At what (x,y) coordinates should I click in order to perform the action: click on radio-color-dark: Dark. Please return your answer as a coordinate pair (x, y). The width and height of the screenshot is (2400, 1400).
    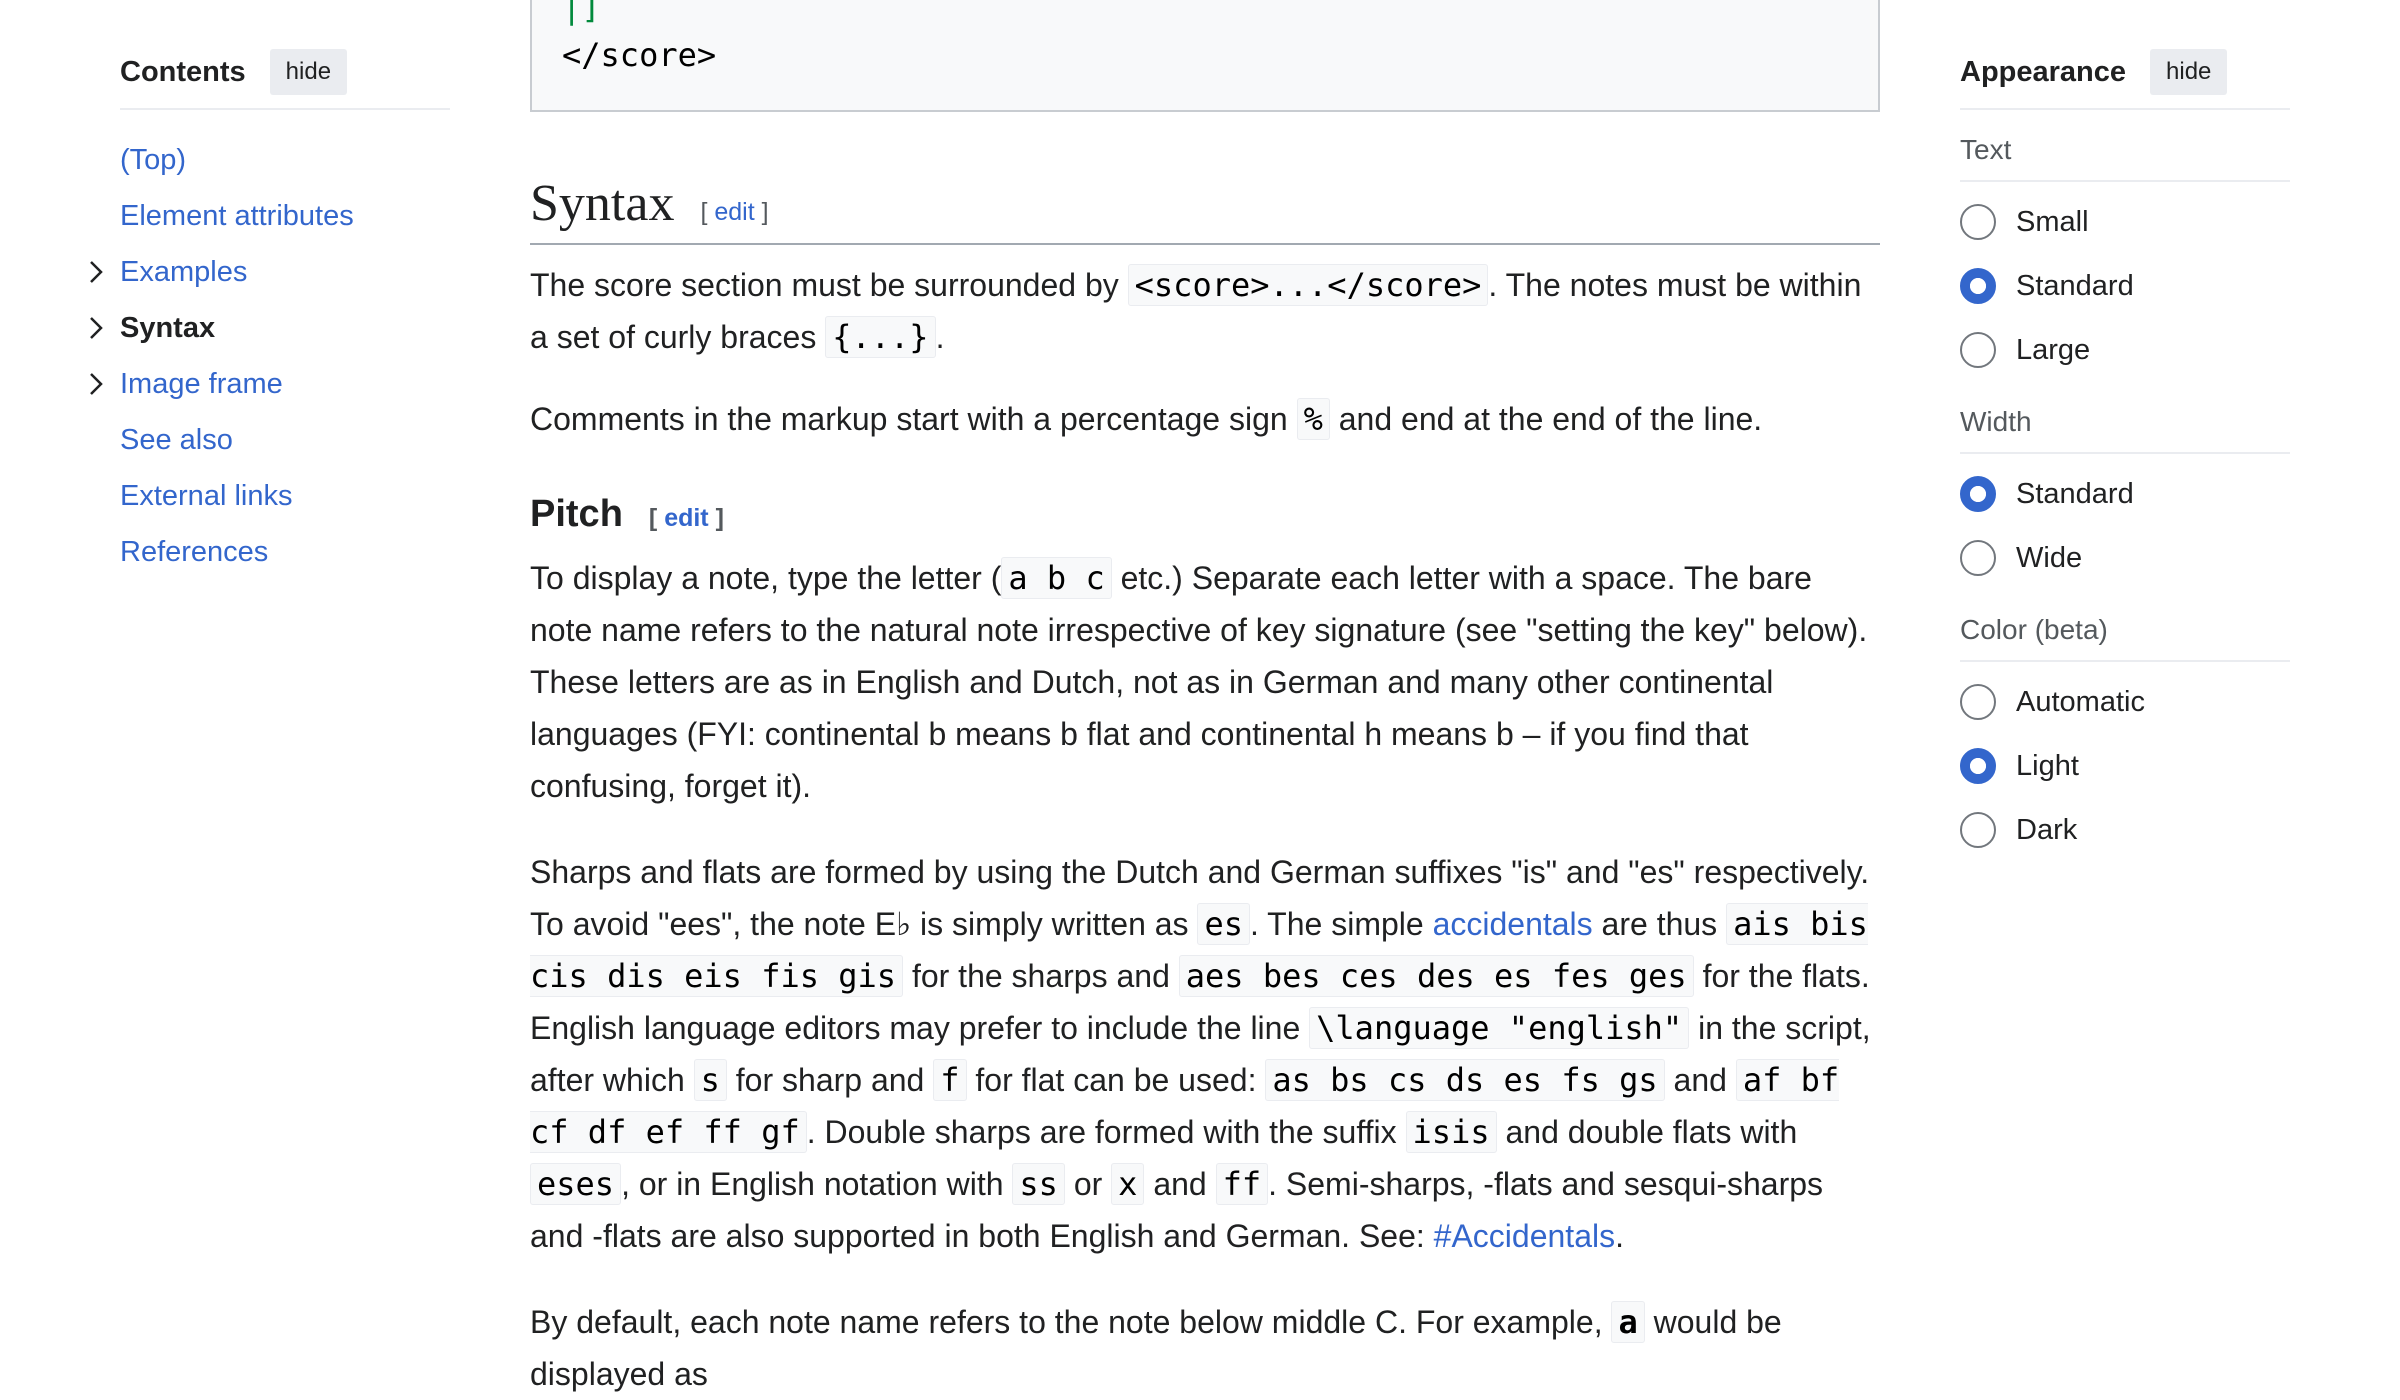
    Looking at the image, I should click on (2125, 830).